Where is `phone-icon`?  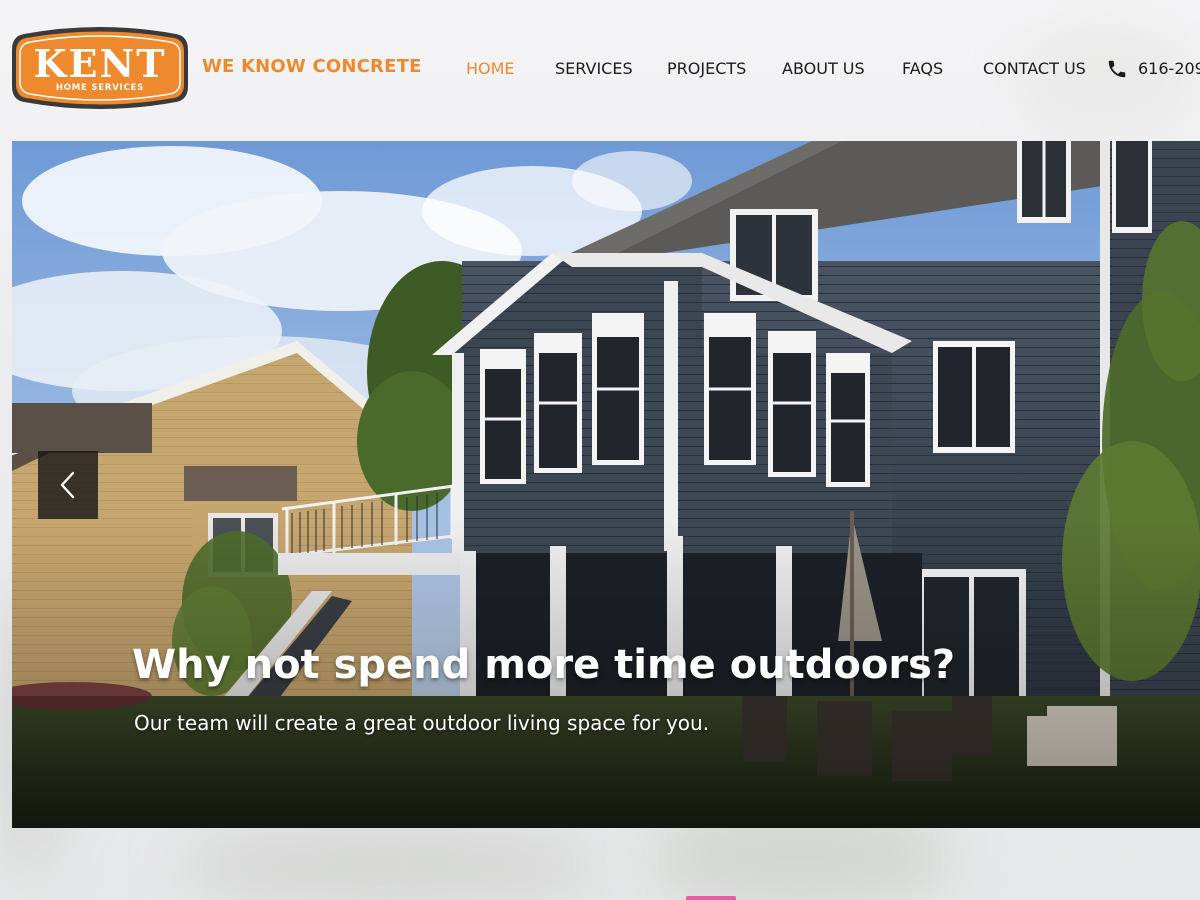
phone-icon is located at coordinates (1117, 69).